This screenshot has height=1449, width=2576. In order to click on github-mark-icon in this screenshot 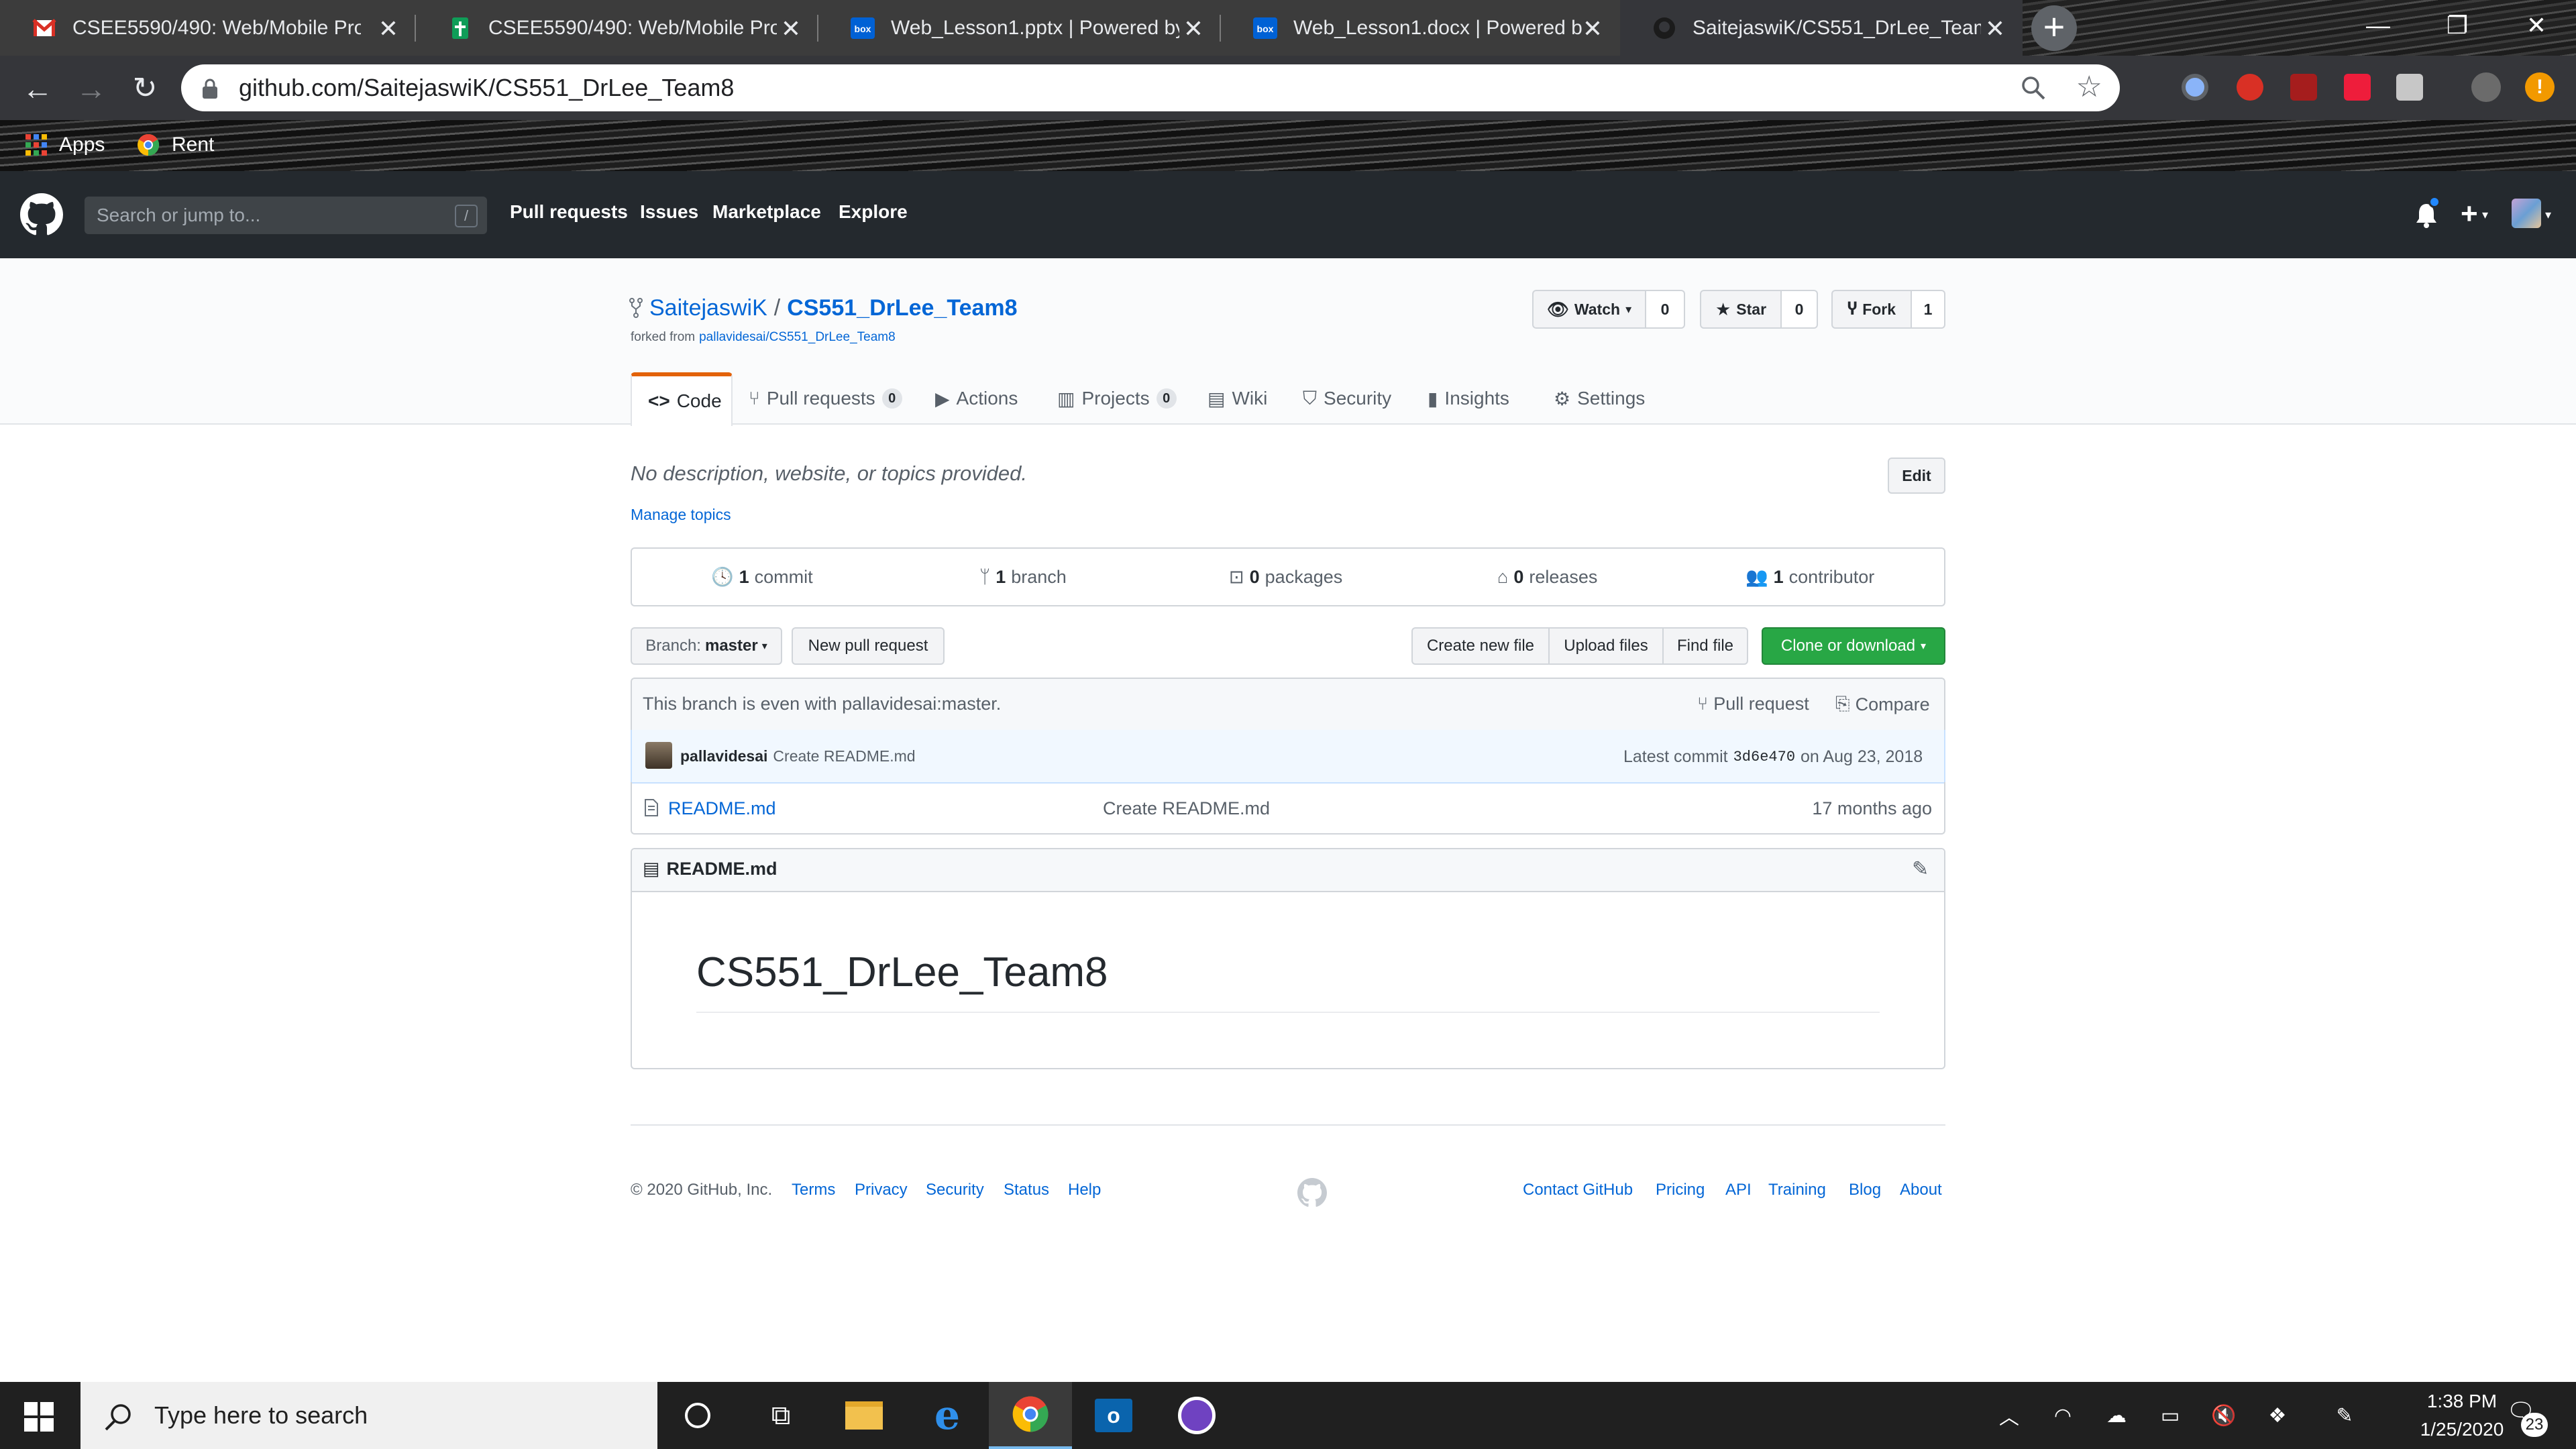, I will do `click(1312, 1193)`.